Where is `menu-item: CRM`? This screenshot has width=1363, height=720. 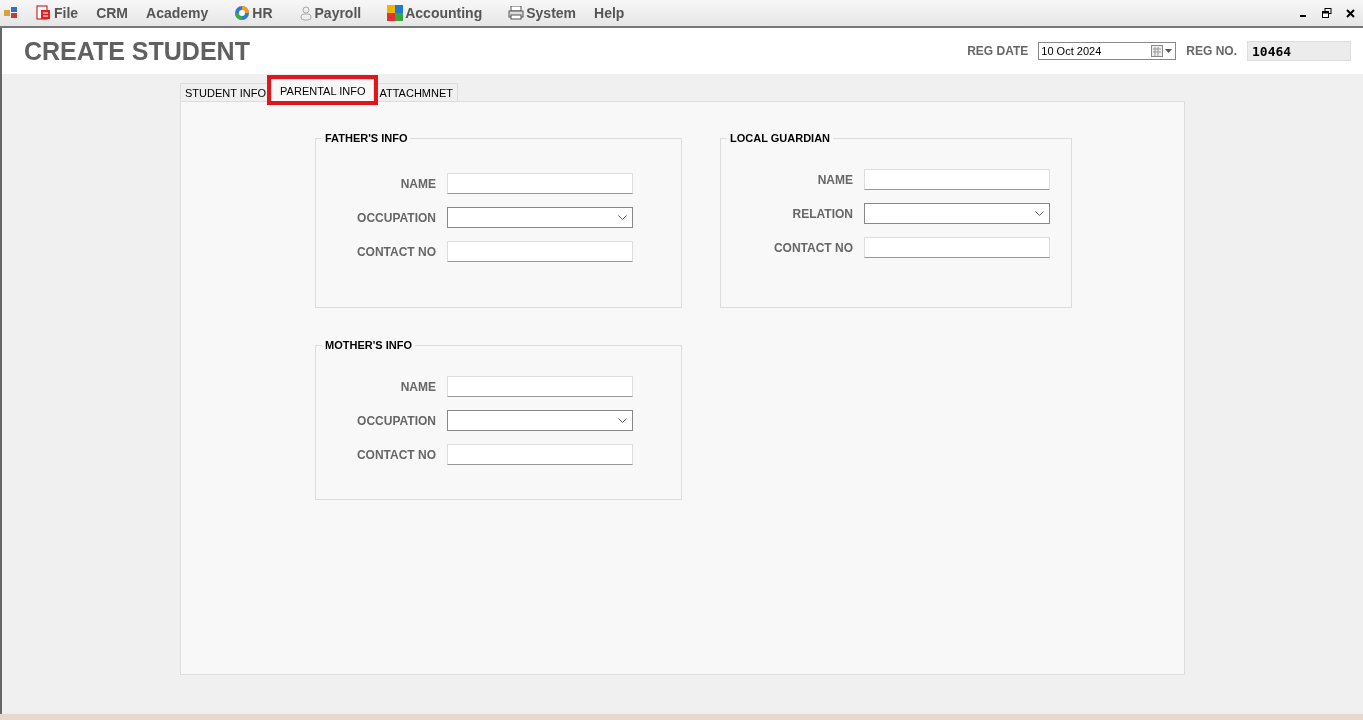
menu-item: CRM is located at coordinates (112, 13).